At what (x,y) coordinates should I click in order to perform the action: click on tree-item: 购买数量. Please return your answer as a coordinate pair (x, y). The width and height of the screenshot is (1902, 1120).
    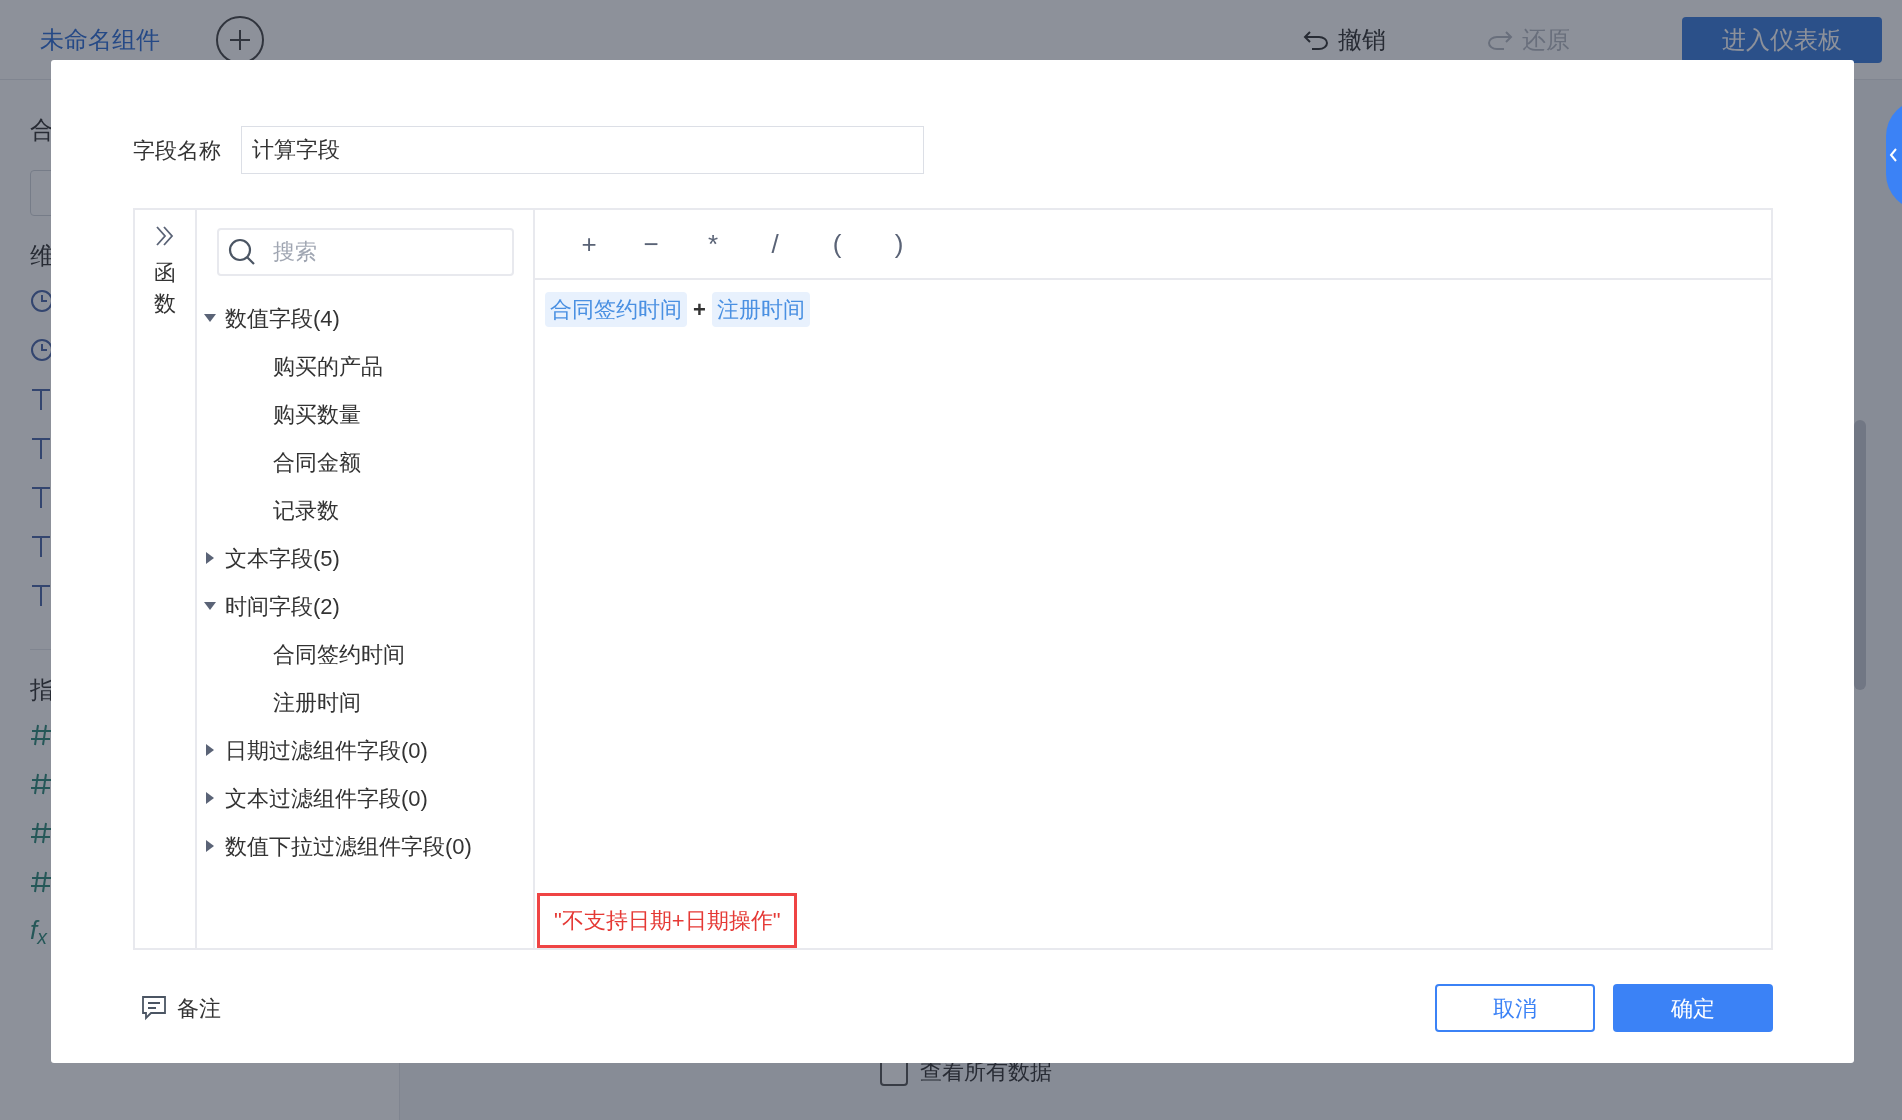
    Looking at the image, I should click on (317, 414).